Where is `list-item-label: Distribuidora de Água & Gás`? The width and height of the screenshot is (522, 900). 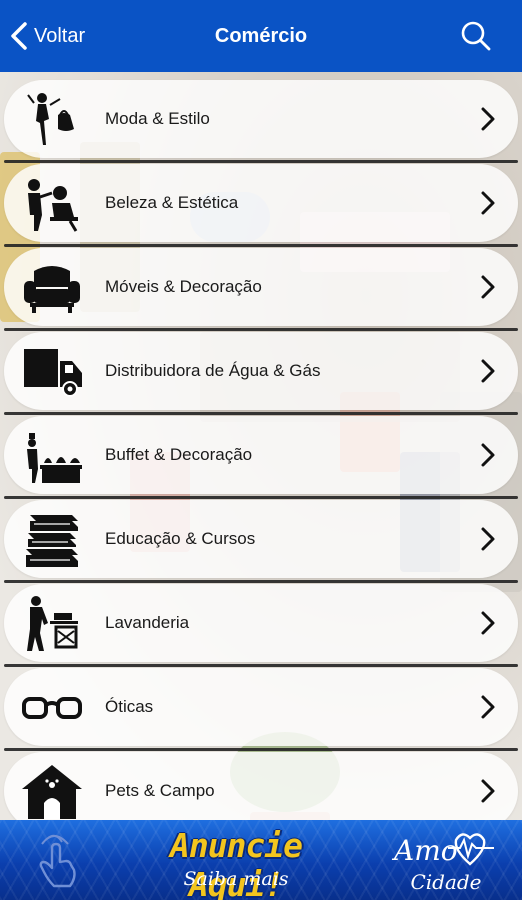 list-item-label: Distribuidora de Água & Gás is located at coordinates (213, 370).